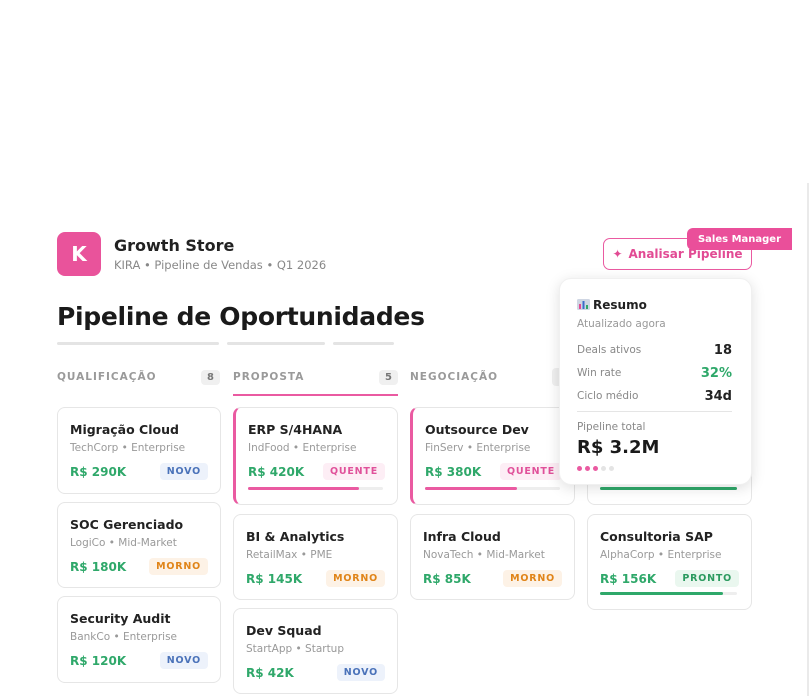  I want to click on deal-value: R$ 290K, so click(98, 472).